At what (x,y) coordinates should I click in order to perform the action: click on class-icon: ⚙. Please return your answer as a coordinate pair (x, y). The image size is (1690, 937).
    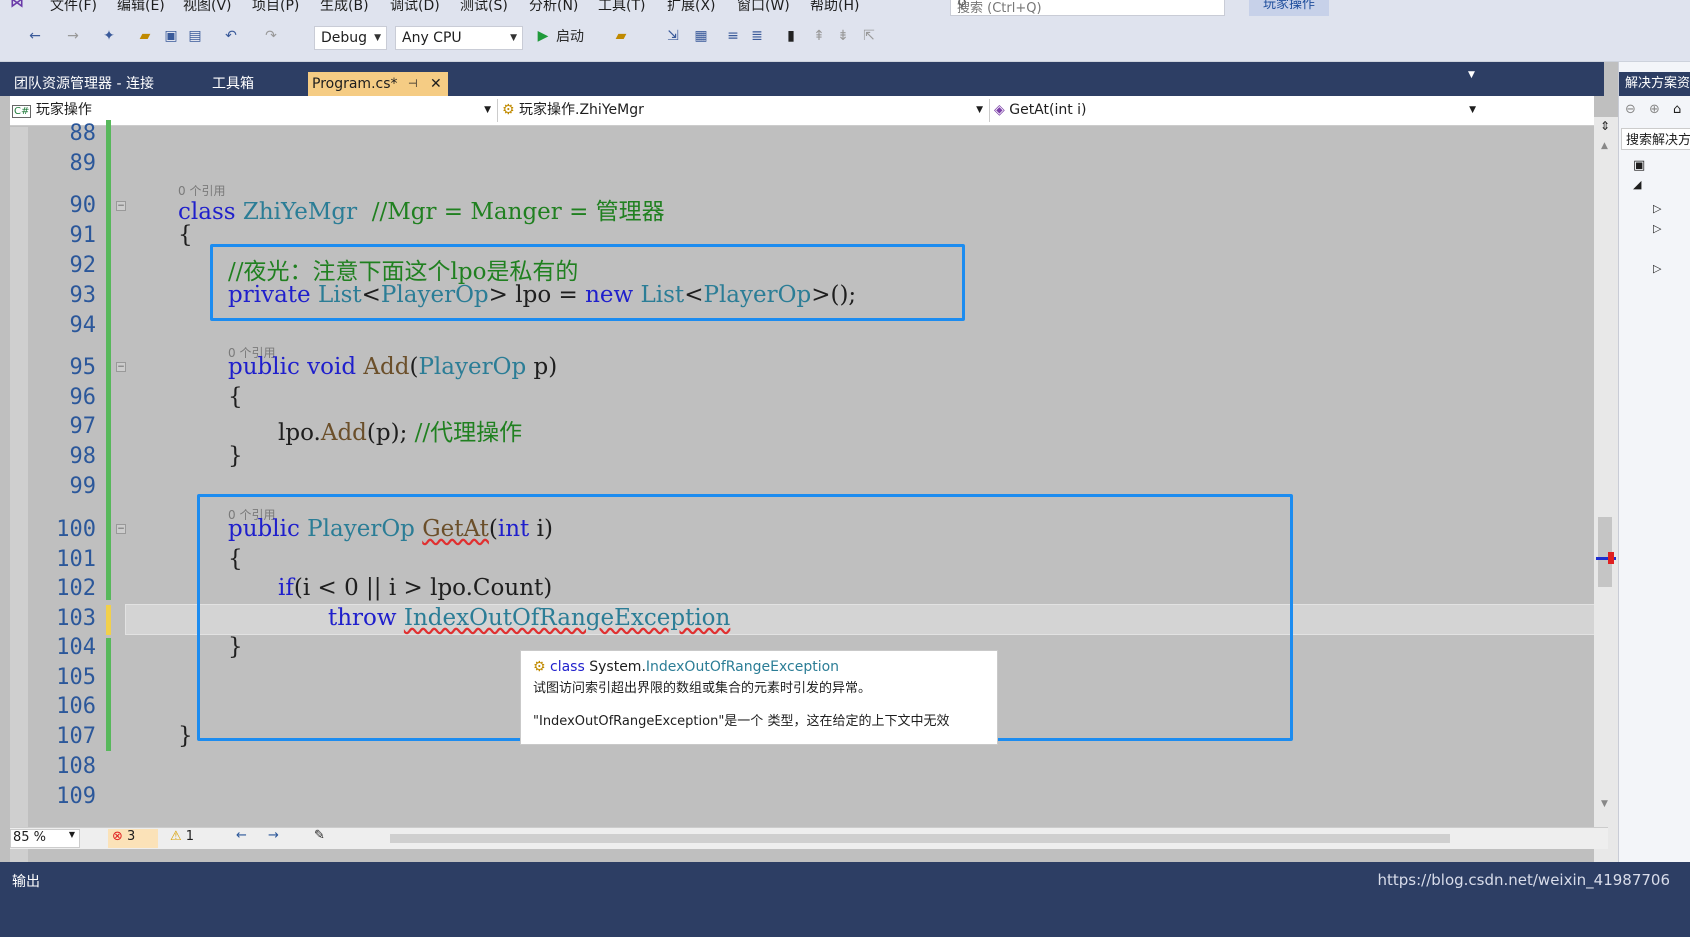
    Looking at the image, I should click on (539, 667).